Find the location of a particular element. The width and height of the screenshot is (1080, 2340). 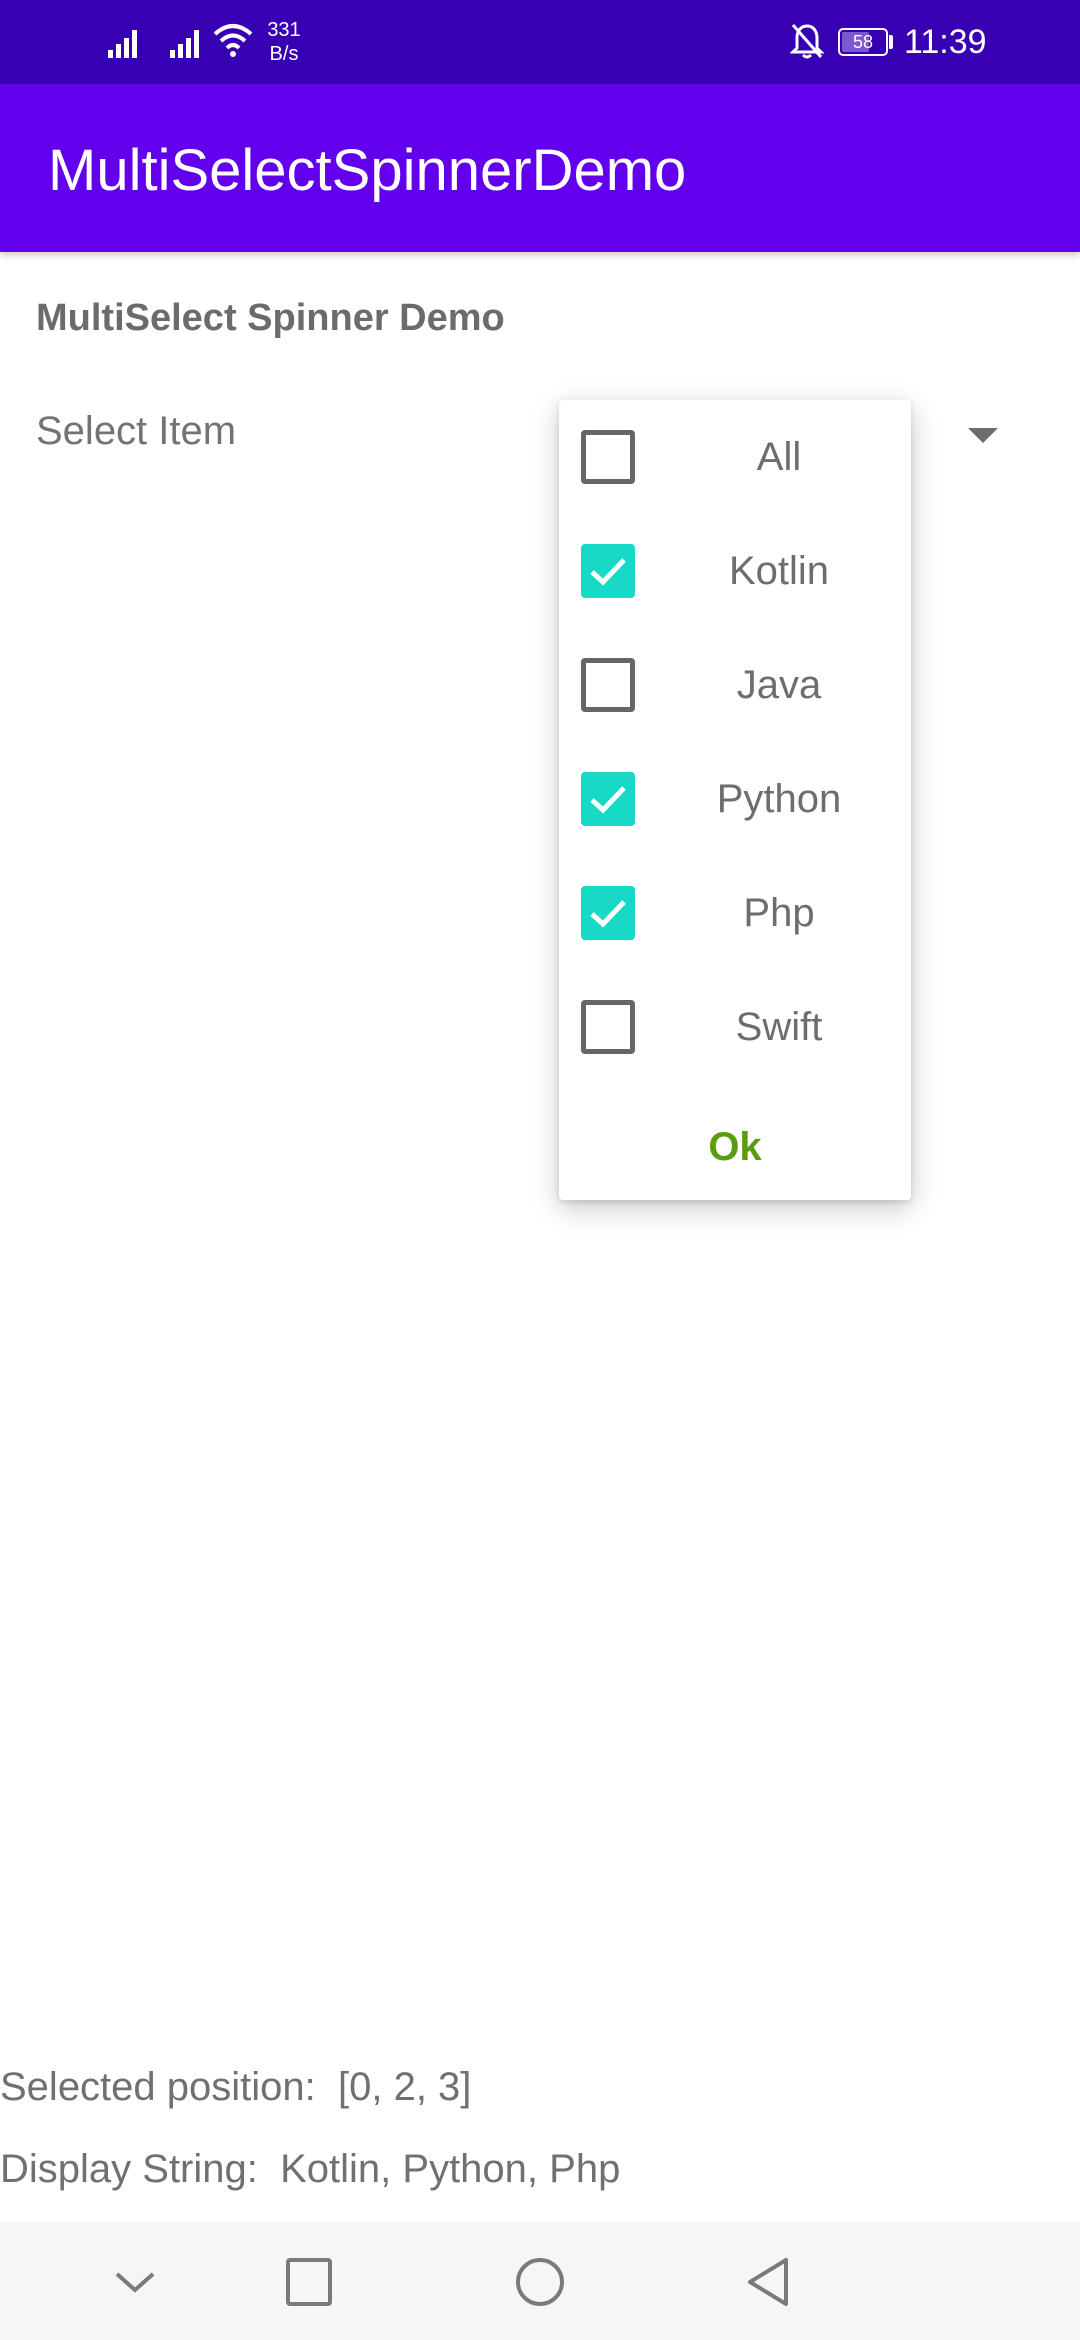

option-kotlin: Kotlin is located at coordinates (735, 571).